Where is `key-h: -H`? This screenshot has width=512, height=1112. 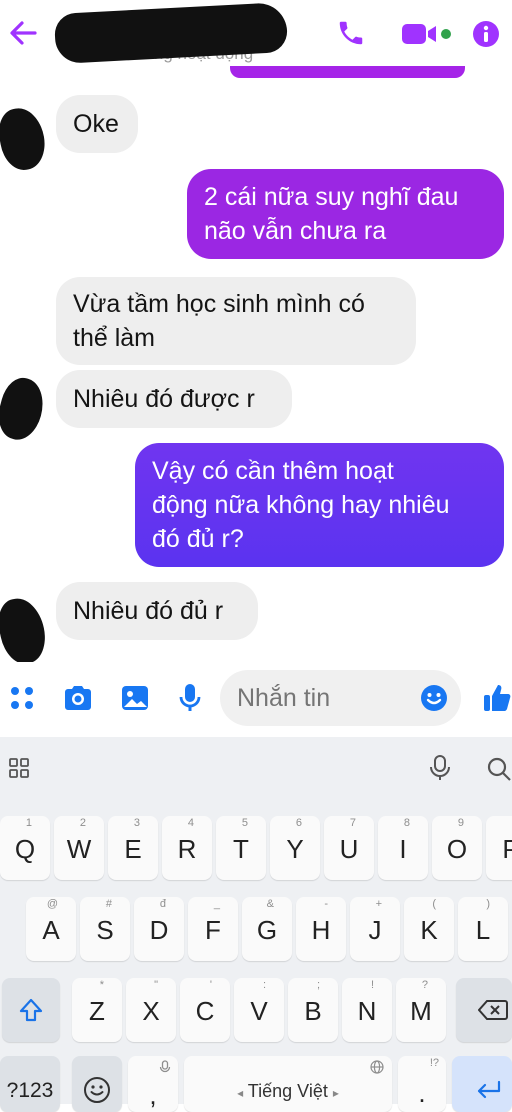 key-h: -H is located at coordinates (321, 929).